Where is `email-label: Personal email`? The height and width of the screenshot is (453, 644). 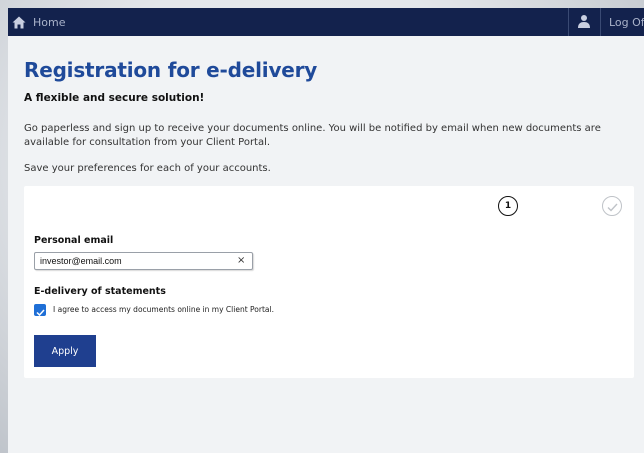 email-label: Personal email is located at coordinates (74, 240).